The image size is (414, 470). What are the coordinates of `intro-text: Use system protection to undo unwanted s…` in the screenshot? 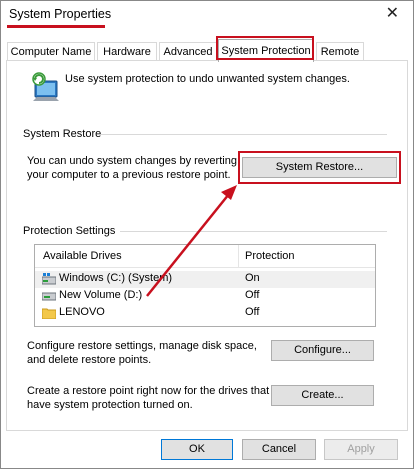 It's located at (207, 79).